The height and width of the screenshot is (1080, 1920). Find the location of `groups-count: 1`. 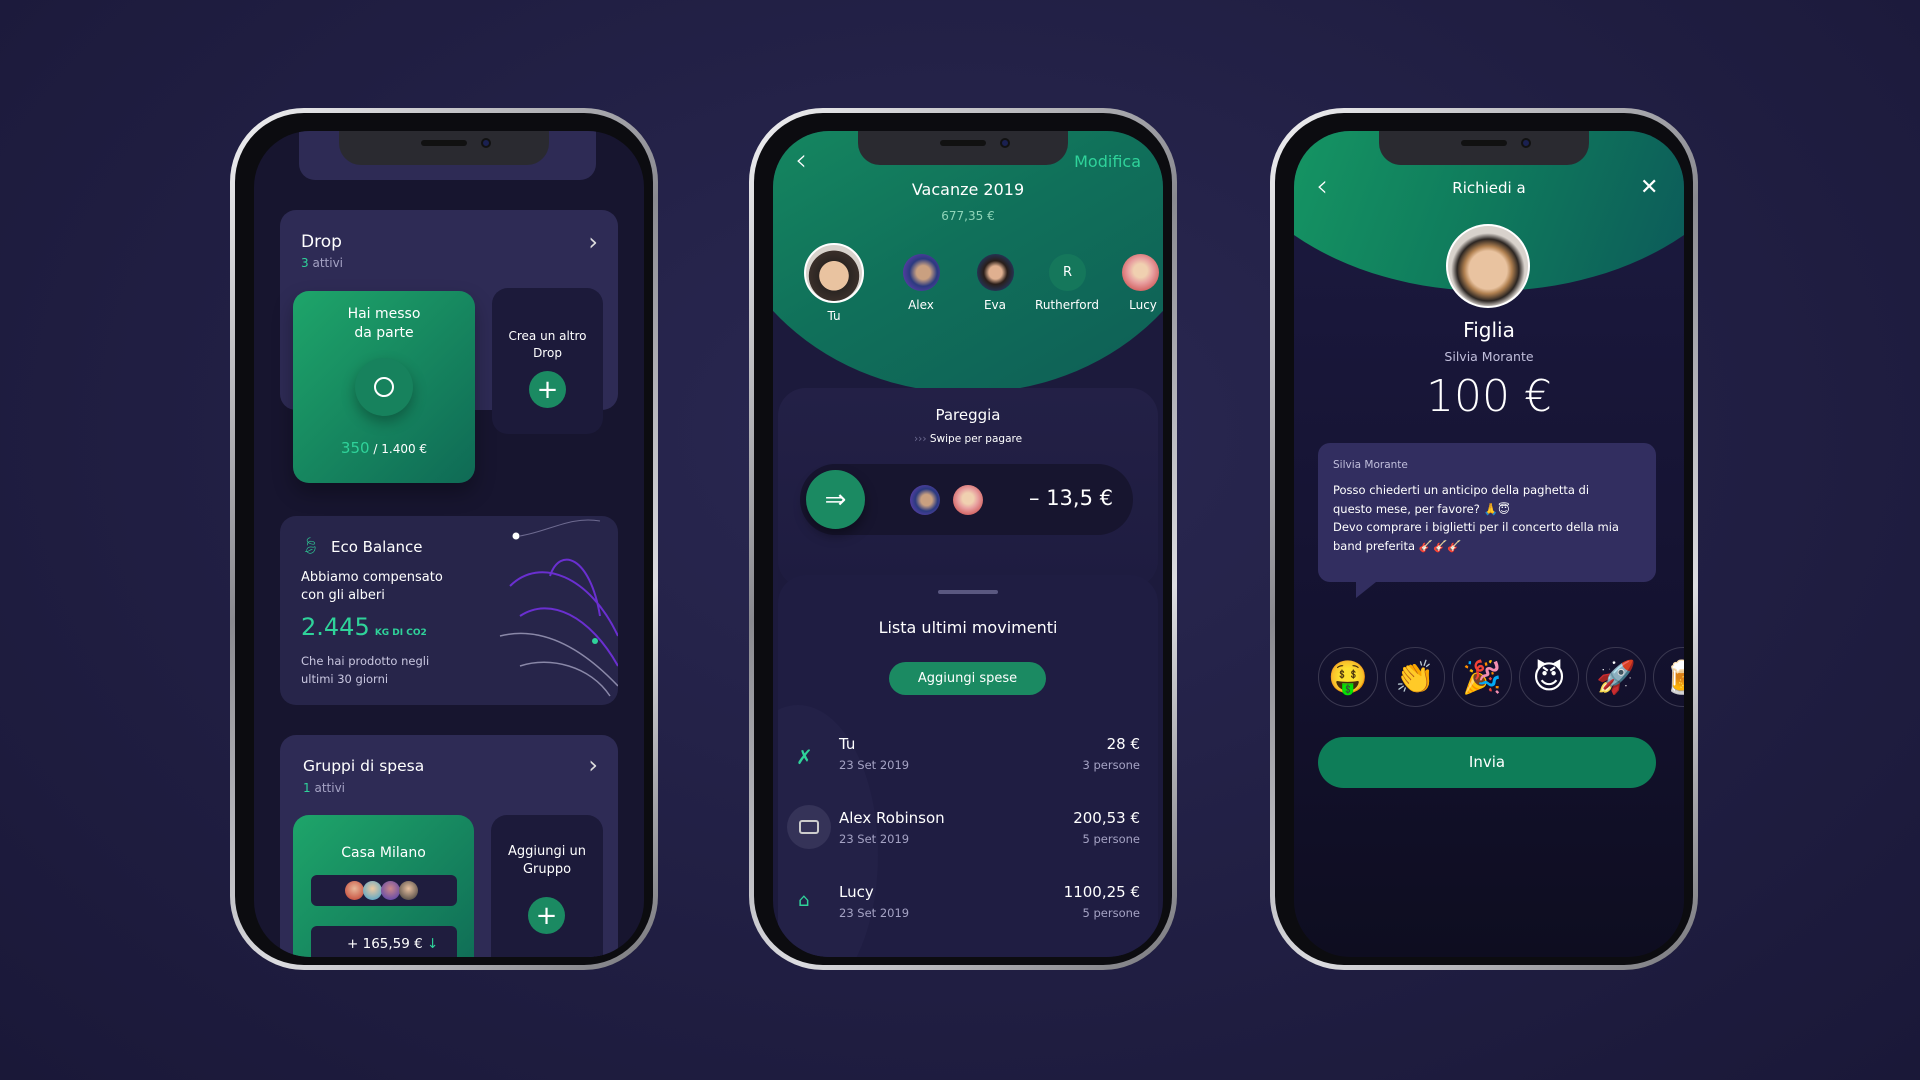

groups-count: 1 is located at coordinates (307, 788).